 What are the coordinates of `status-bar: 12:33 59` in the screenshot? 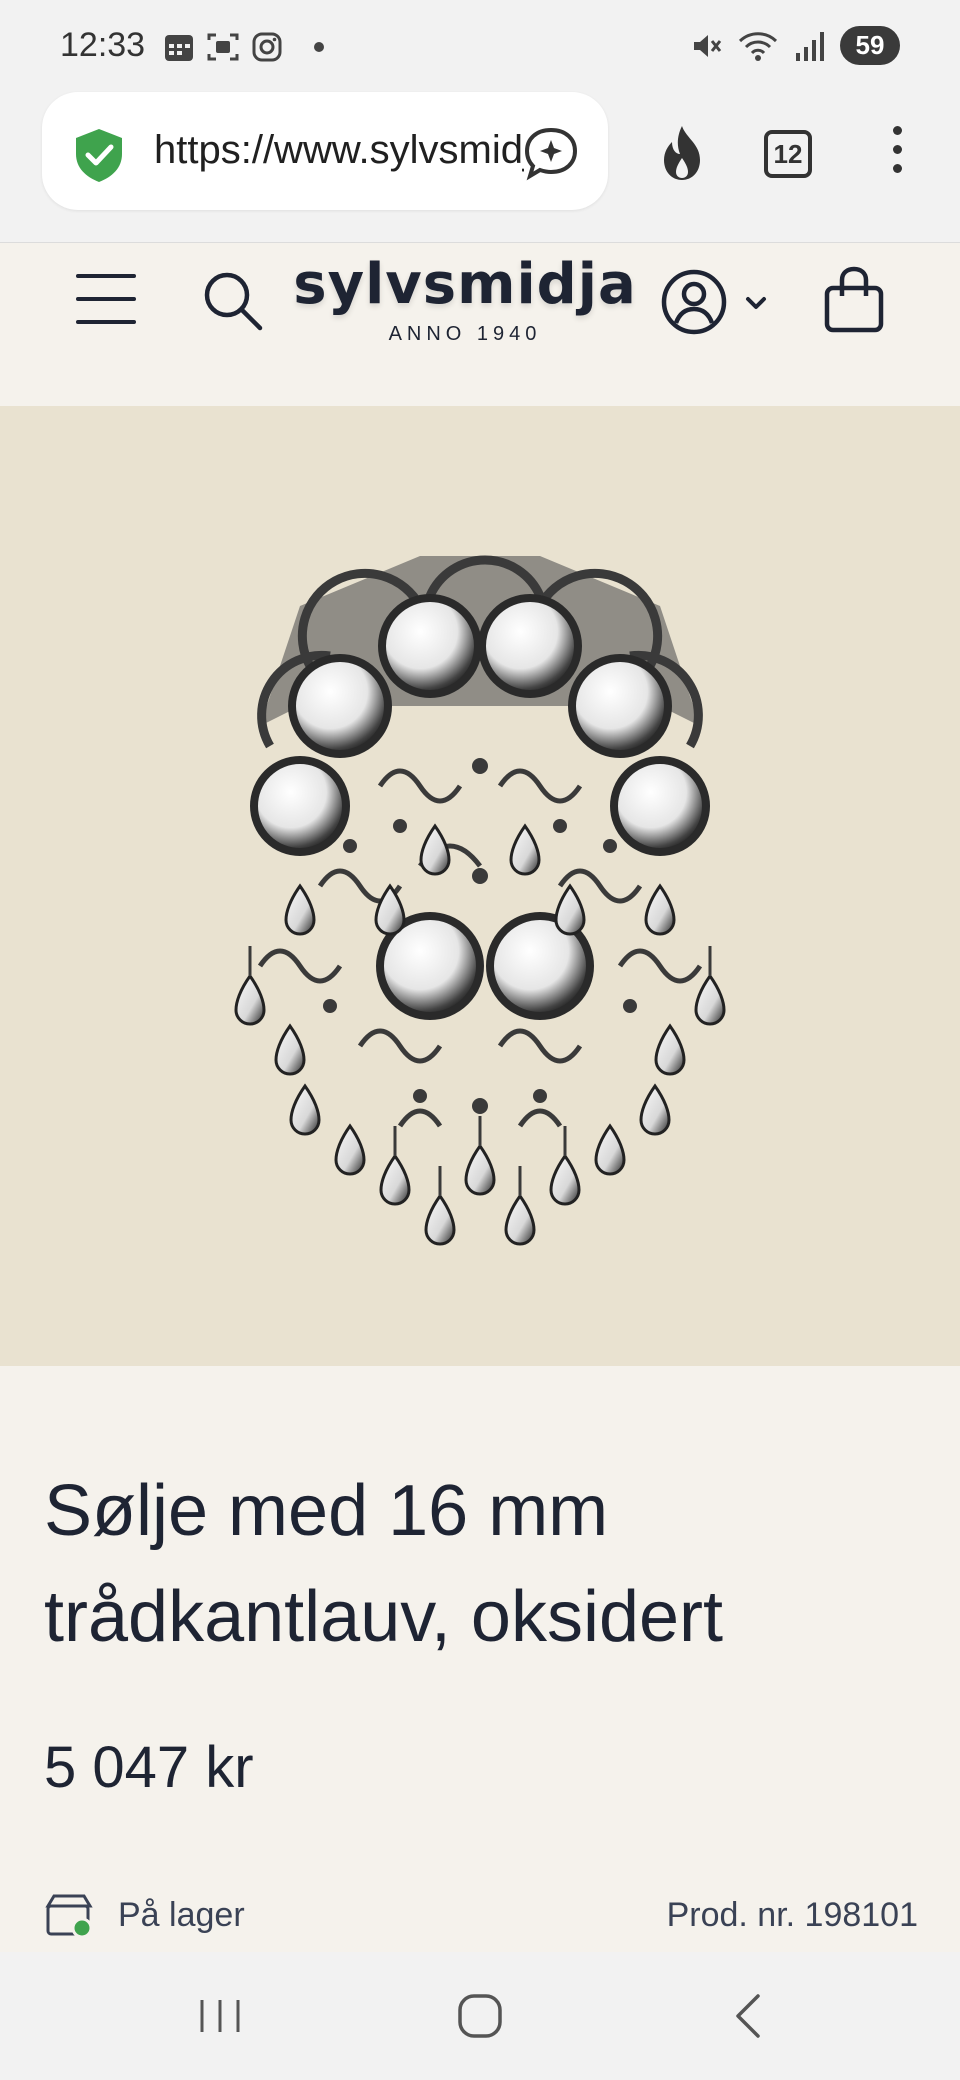 It's located at (480, 46).